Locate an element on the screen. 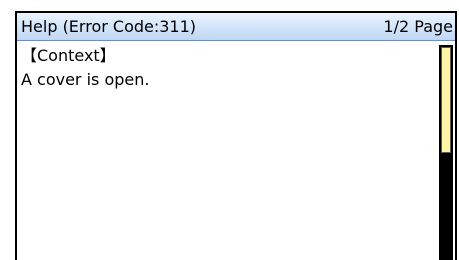  error-description: A cover is open. is located at coordinates (85, 79).